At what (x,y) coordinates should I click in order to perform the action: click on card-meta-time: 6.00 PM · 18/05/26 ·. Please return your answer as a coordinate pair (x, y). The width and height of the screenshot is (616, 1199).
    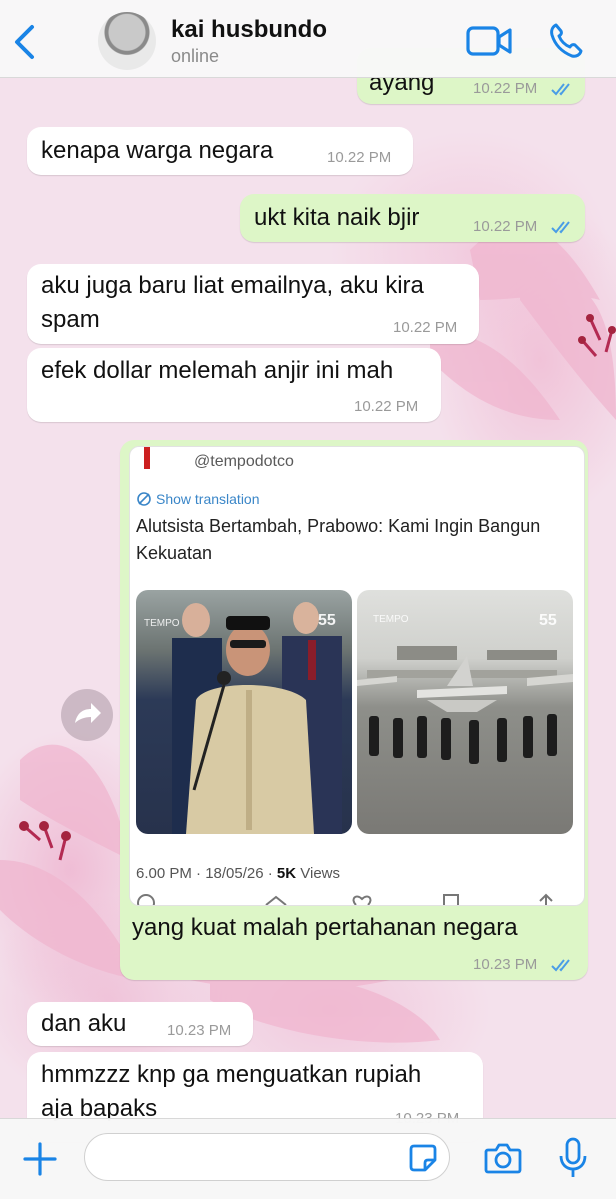
    Looking at the image, I should click on (206, 873).